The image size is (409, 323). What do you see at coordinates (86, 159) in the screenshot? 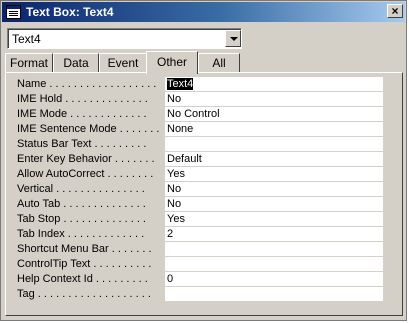
I see `property-label: Enter Key Behavior . . . . . . .` at bounding box center [86, 159].